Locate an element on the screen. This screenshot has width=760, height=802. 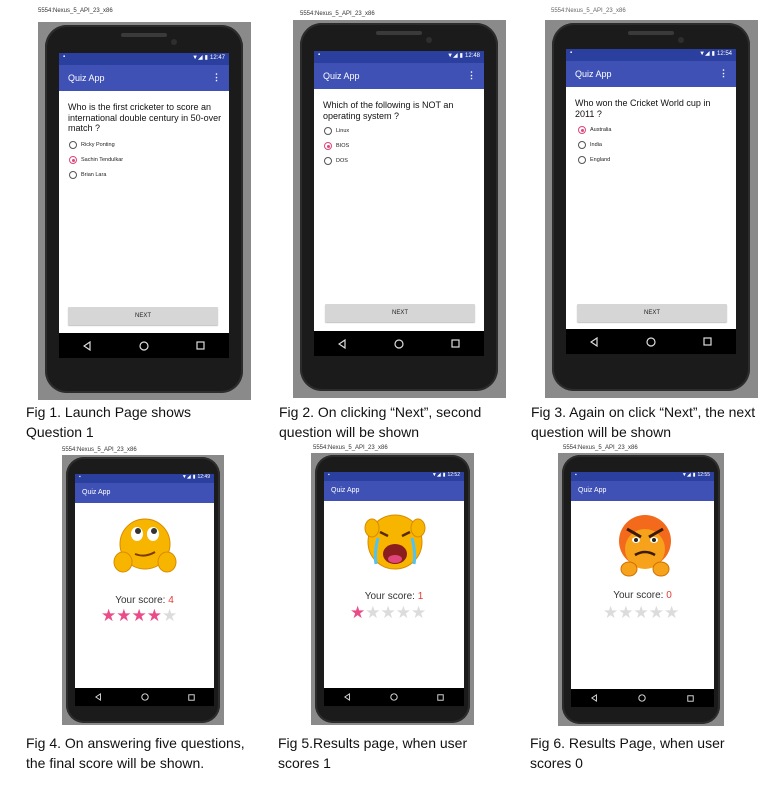
option-3: England is located at coordinates (594, 160).